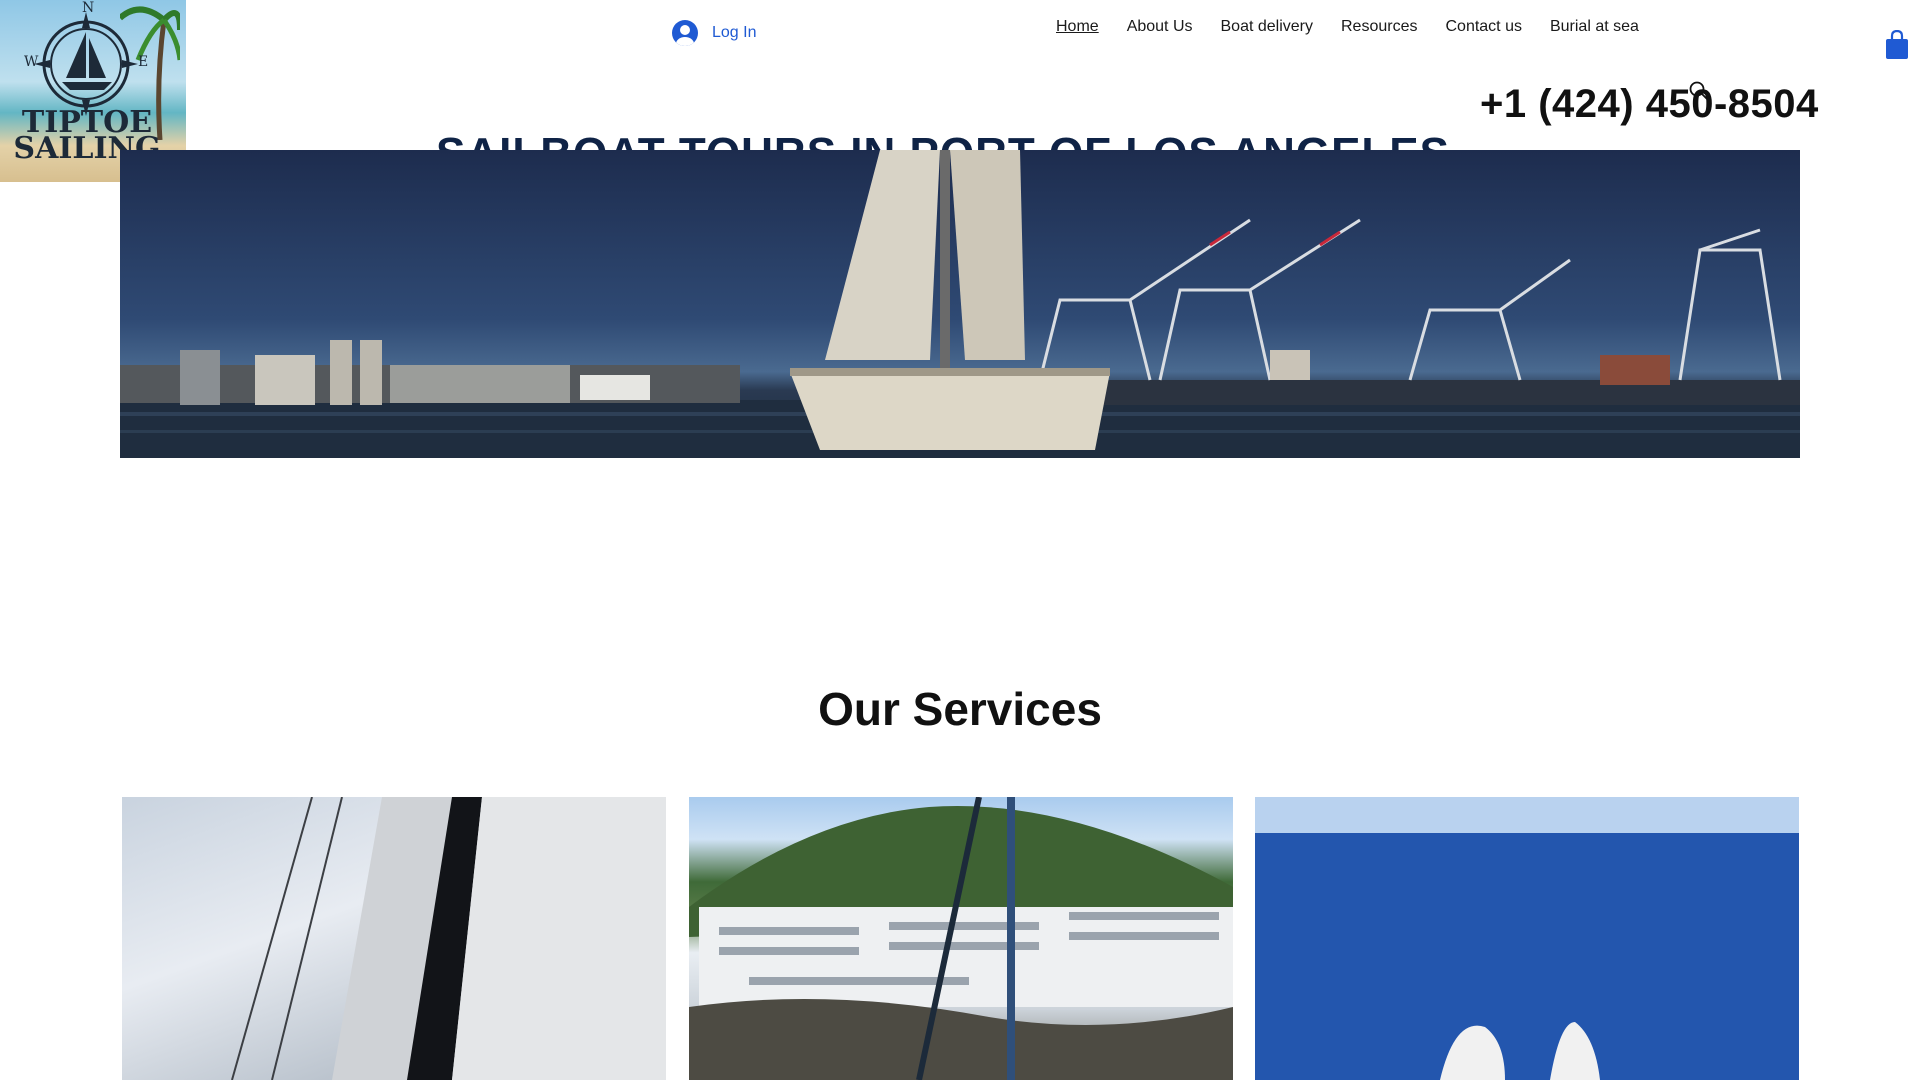 The height and width of the screenshot is (1080, 1920). I want to click on open-sea-image, so click(1527, 938).